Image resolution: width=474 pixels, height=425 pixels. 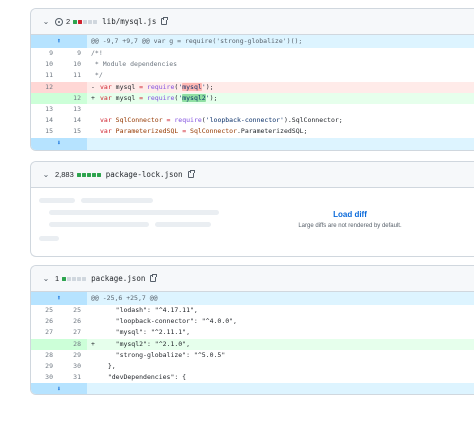 I want to click on new-line-number: 29, so click(x=73, y=355).